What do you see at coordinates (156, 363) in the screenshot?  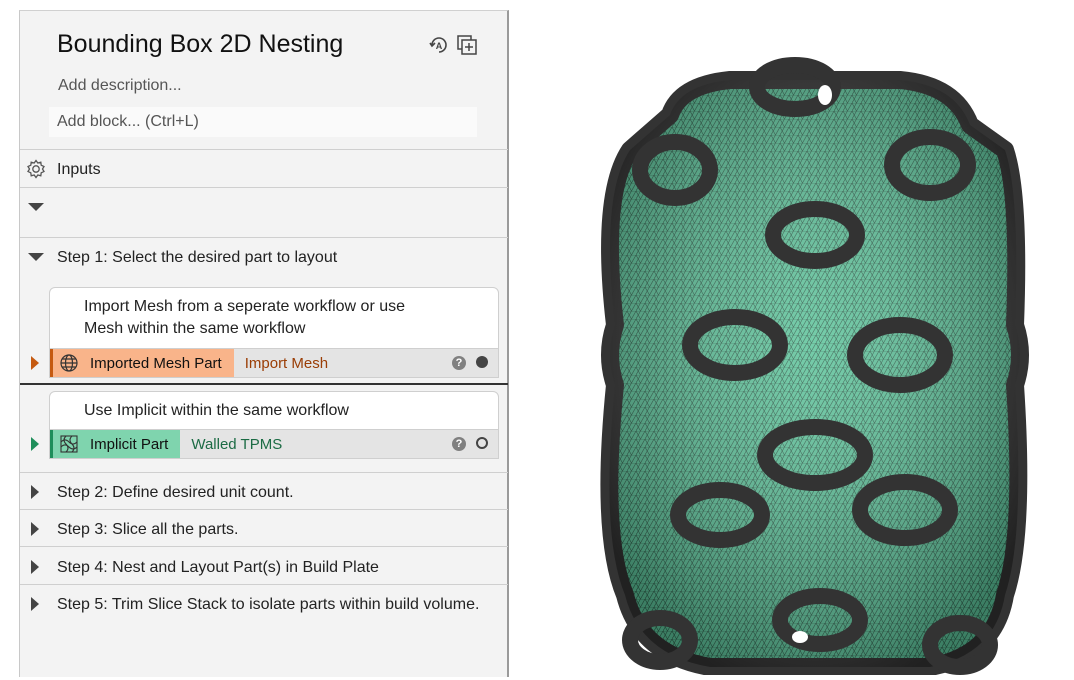 I see `imported-mesh-tag-label: Imported Mesh Part` at bounding box center [156, 363].